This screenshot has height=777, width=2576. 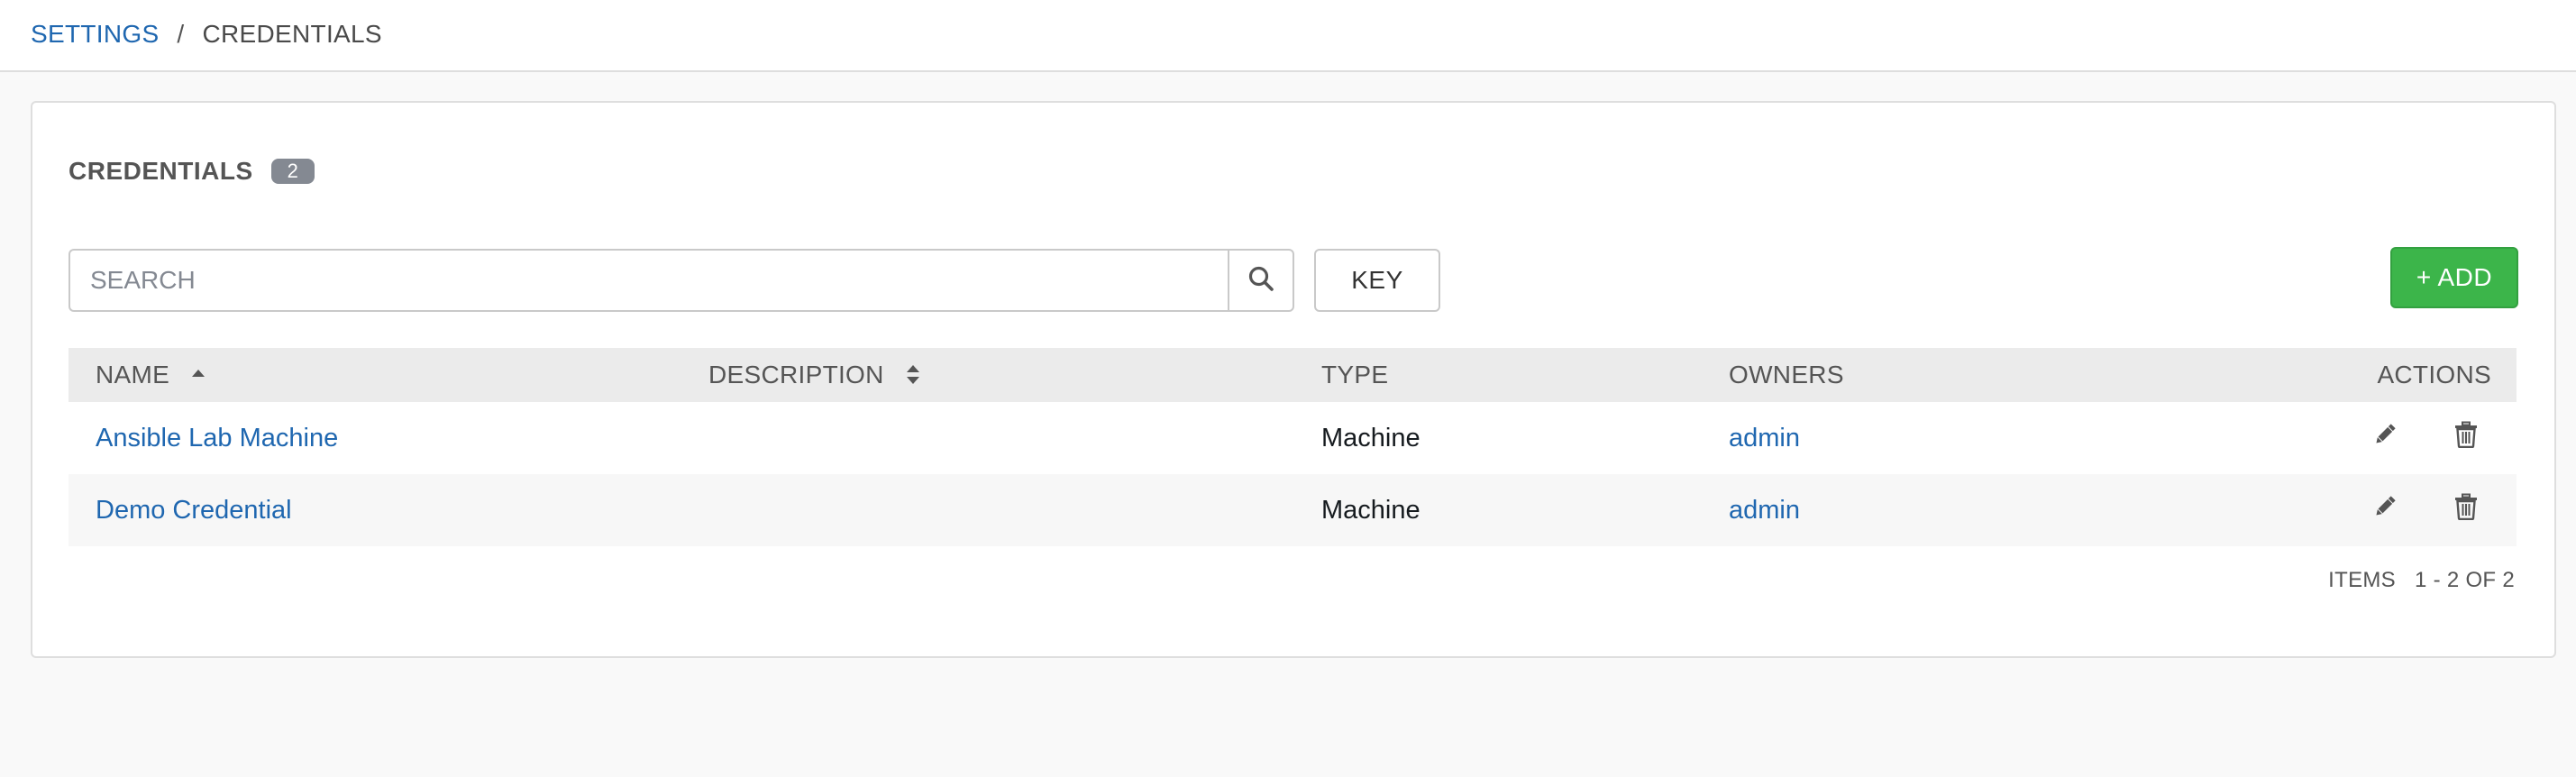 I want to click on table-row: Demo Credential Machine admin, so click(x=1293, y=510).